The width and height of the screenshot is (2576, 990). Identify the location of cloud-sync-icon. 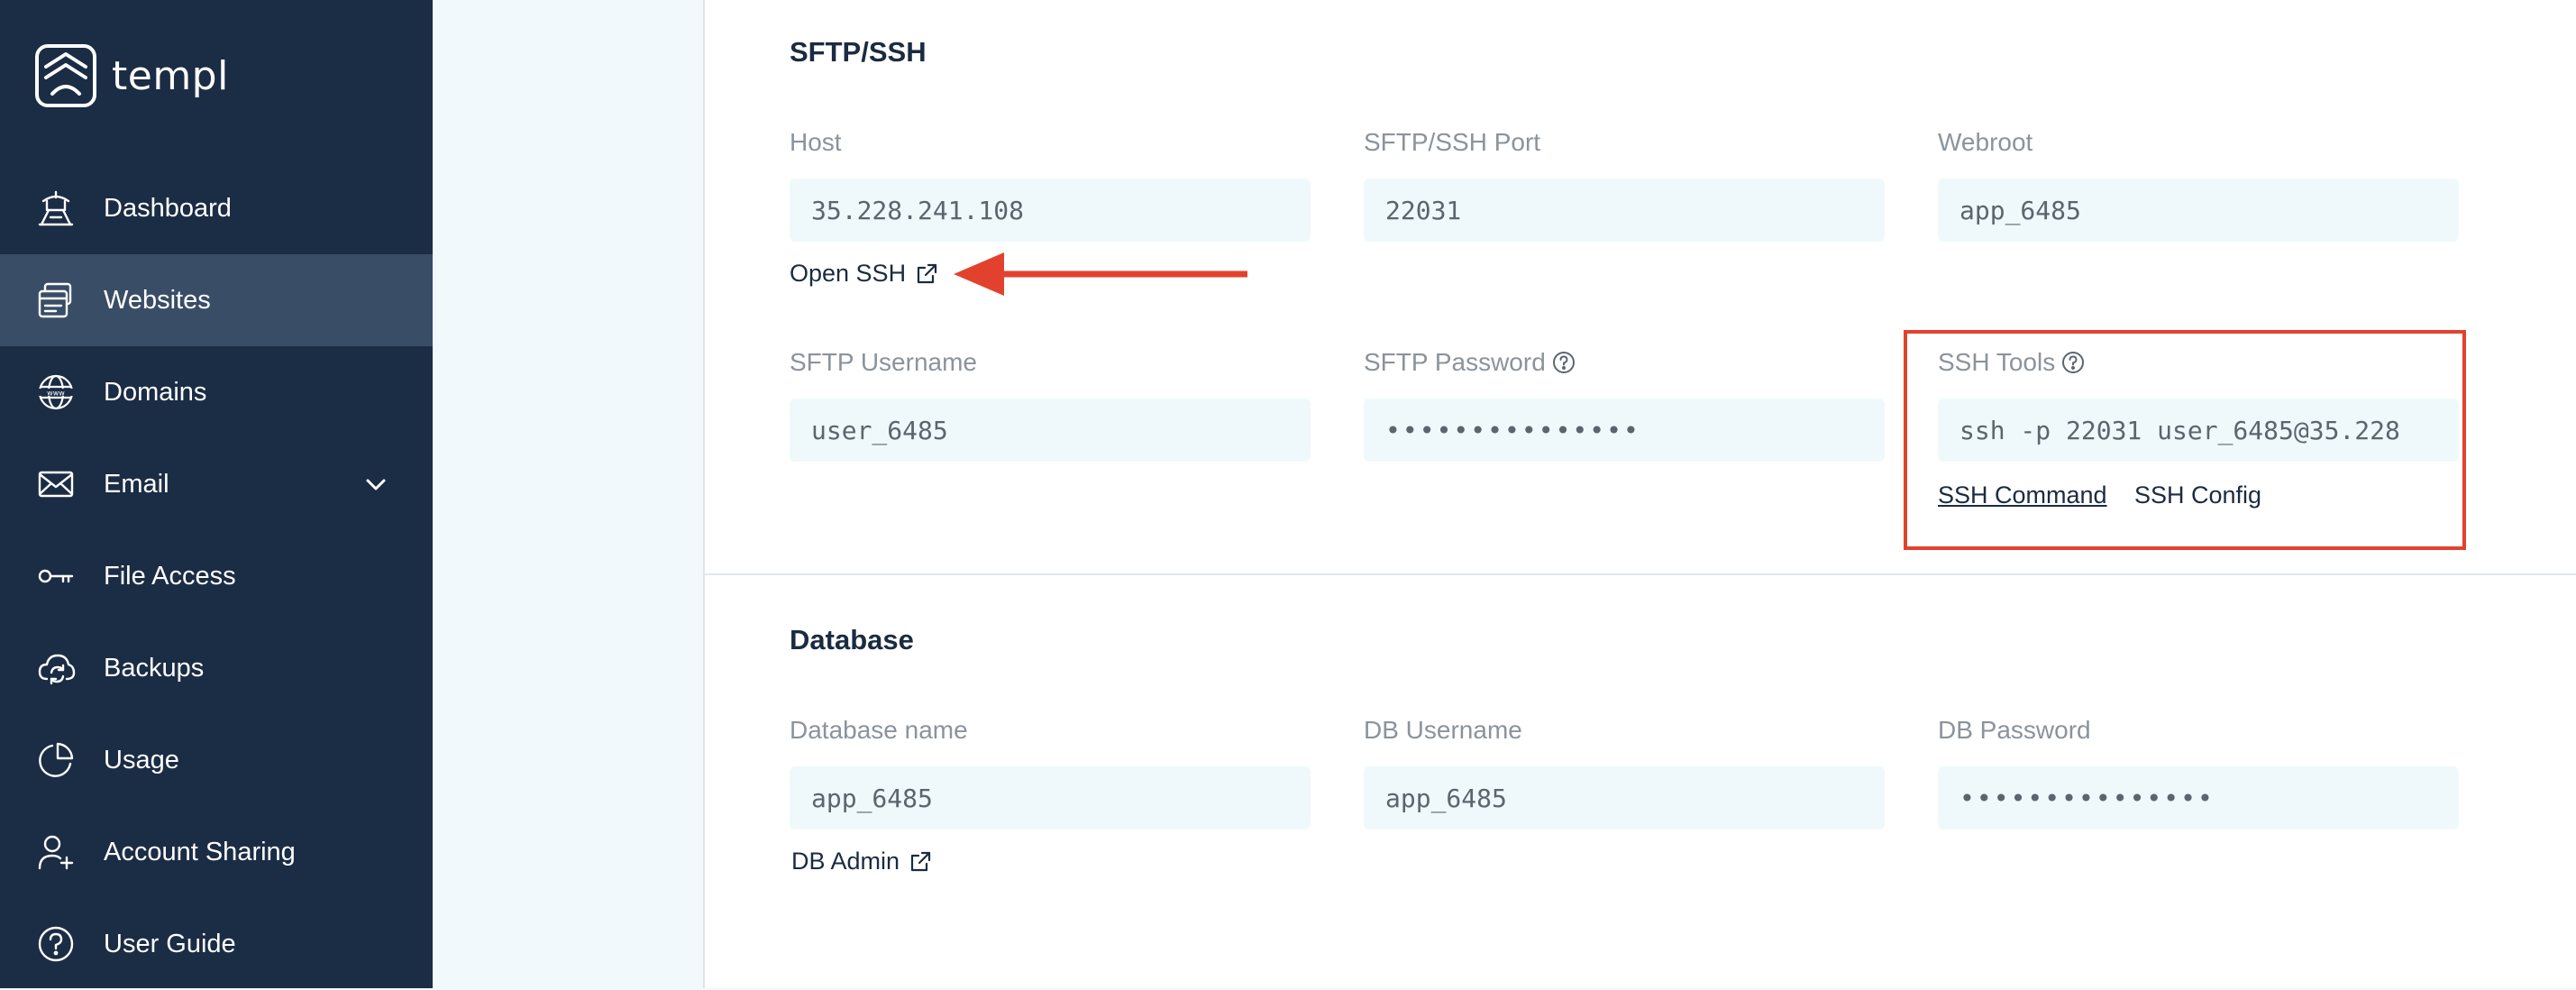
(57, 670).